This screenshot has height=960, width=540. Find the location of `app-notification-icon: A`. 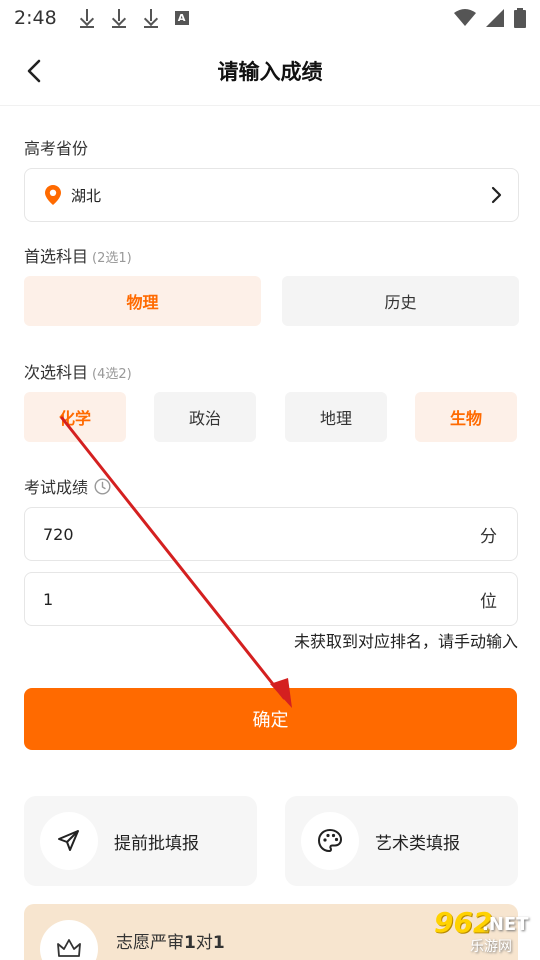

app-notification-icon: A is located at coordinates (181, 18).